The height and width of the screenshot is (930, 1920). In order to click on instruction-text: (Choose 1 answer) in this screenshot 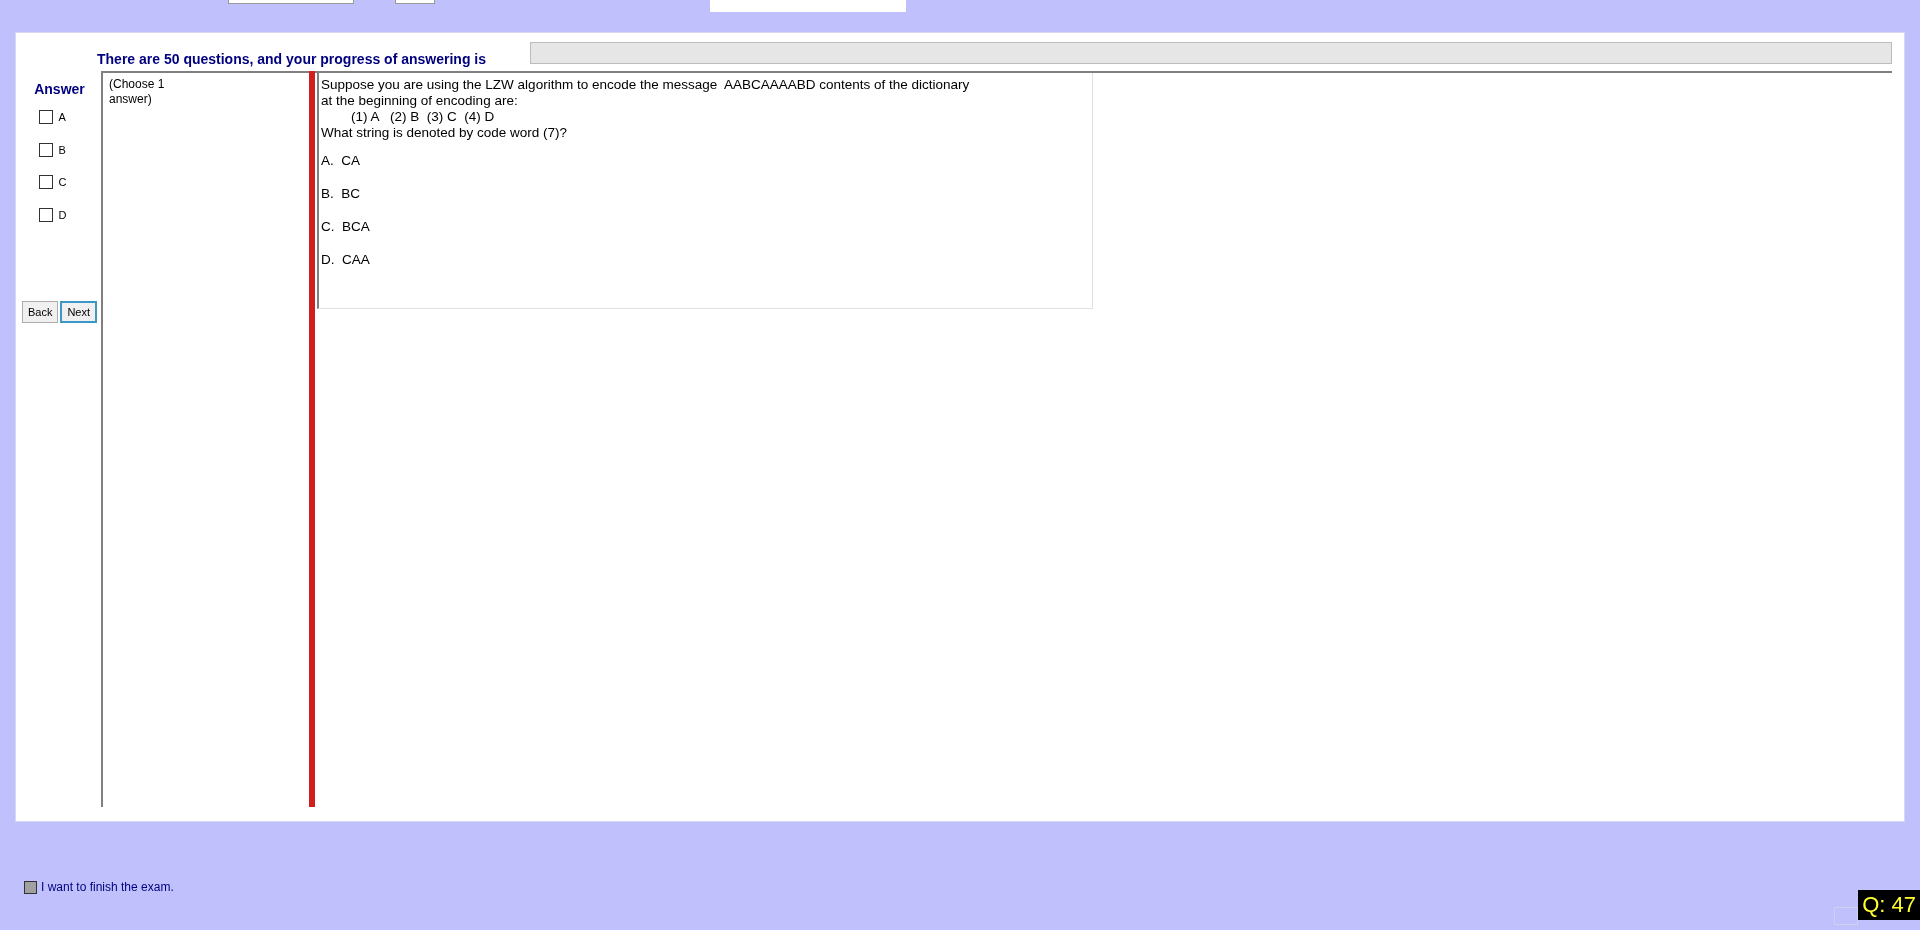, I will do `click(137, 92)`.